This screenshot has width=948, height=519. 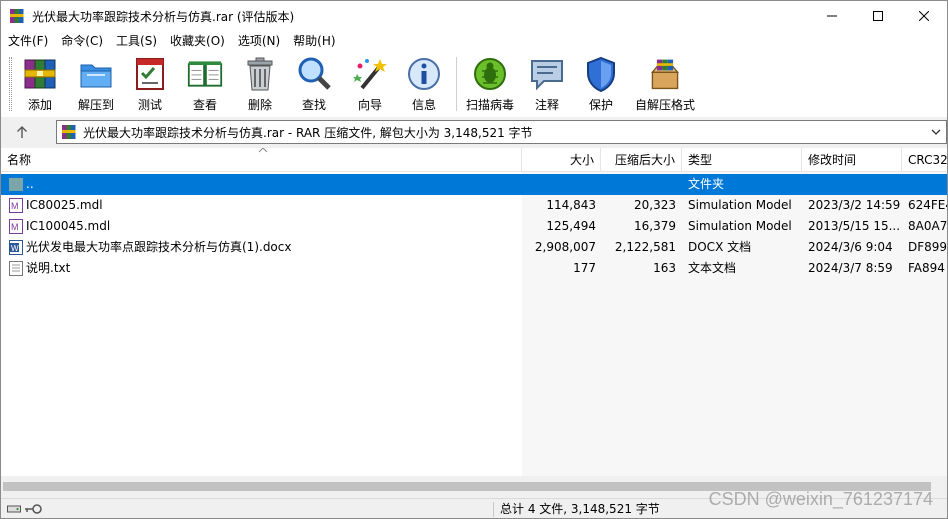 What do you see at coordinates (96, 74) in the screenshot?
I see `extract-folder-icon` at bounding box center [96, 74].